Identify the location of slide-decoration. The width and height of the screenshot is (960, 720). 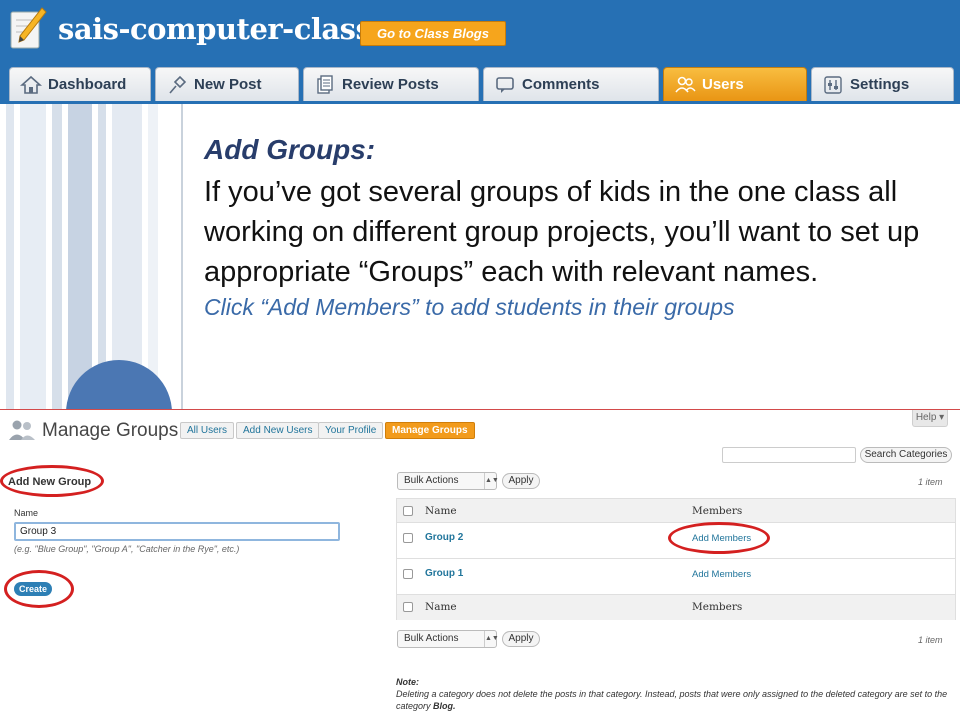
(90, 257).